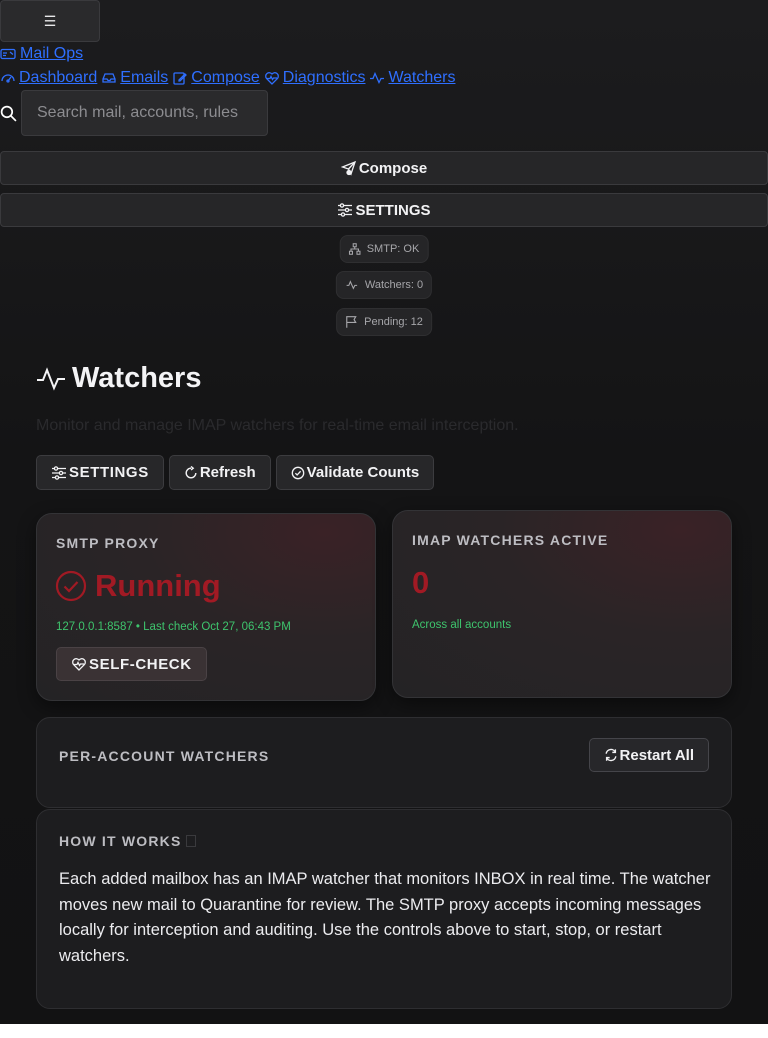 The height and width of the screenshot is (1038, 768). Describe the element at coordinates (158, 585) in the screenshot. I see `smtp-proxy-status-text: Running` at that location.